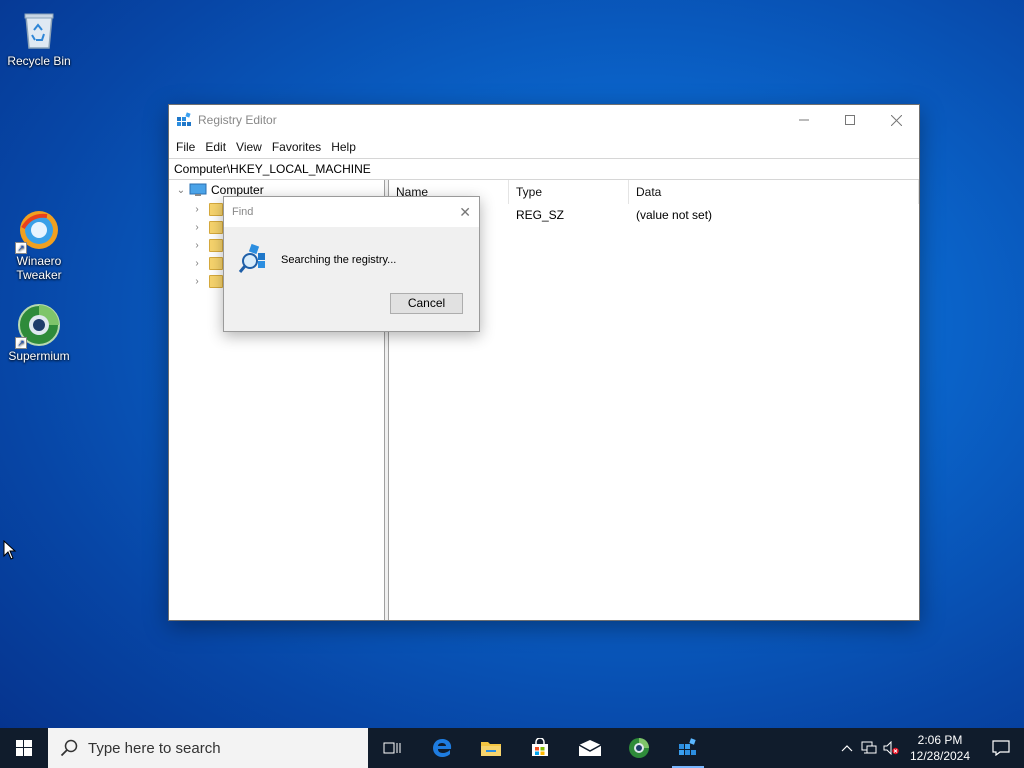 The width and height of the screenshot is (1024, 768). Describe the element at coordinates (544, 146) in the screenshot. I see `menu-bar: File Edit View Favorites Help` at that location.